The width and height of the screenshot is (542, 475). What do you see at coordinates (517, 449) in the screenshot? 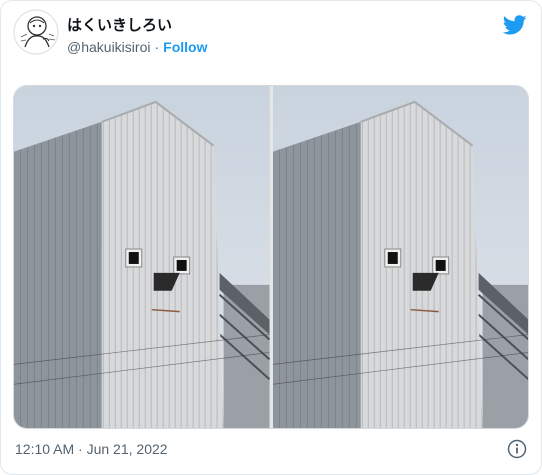
I see `info-icon` at bounding box center [517, 449].